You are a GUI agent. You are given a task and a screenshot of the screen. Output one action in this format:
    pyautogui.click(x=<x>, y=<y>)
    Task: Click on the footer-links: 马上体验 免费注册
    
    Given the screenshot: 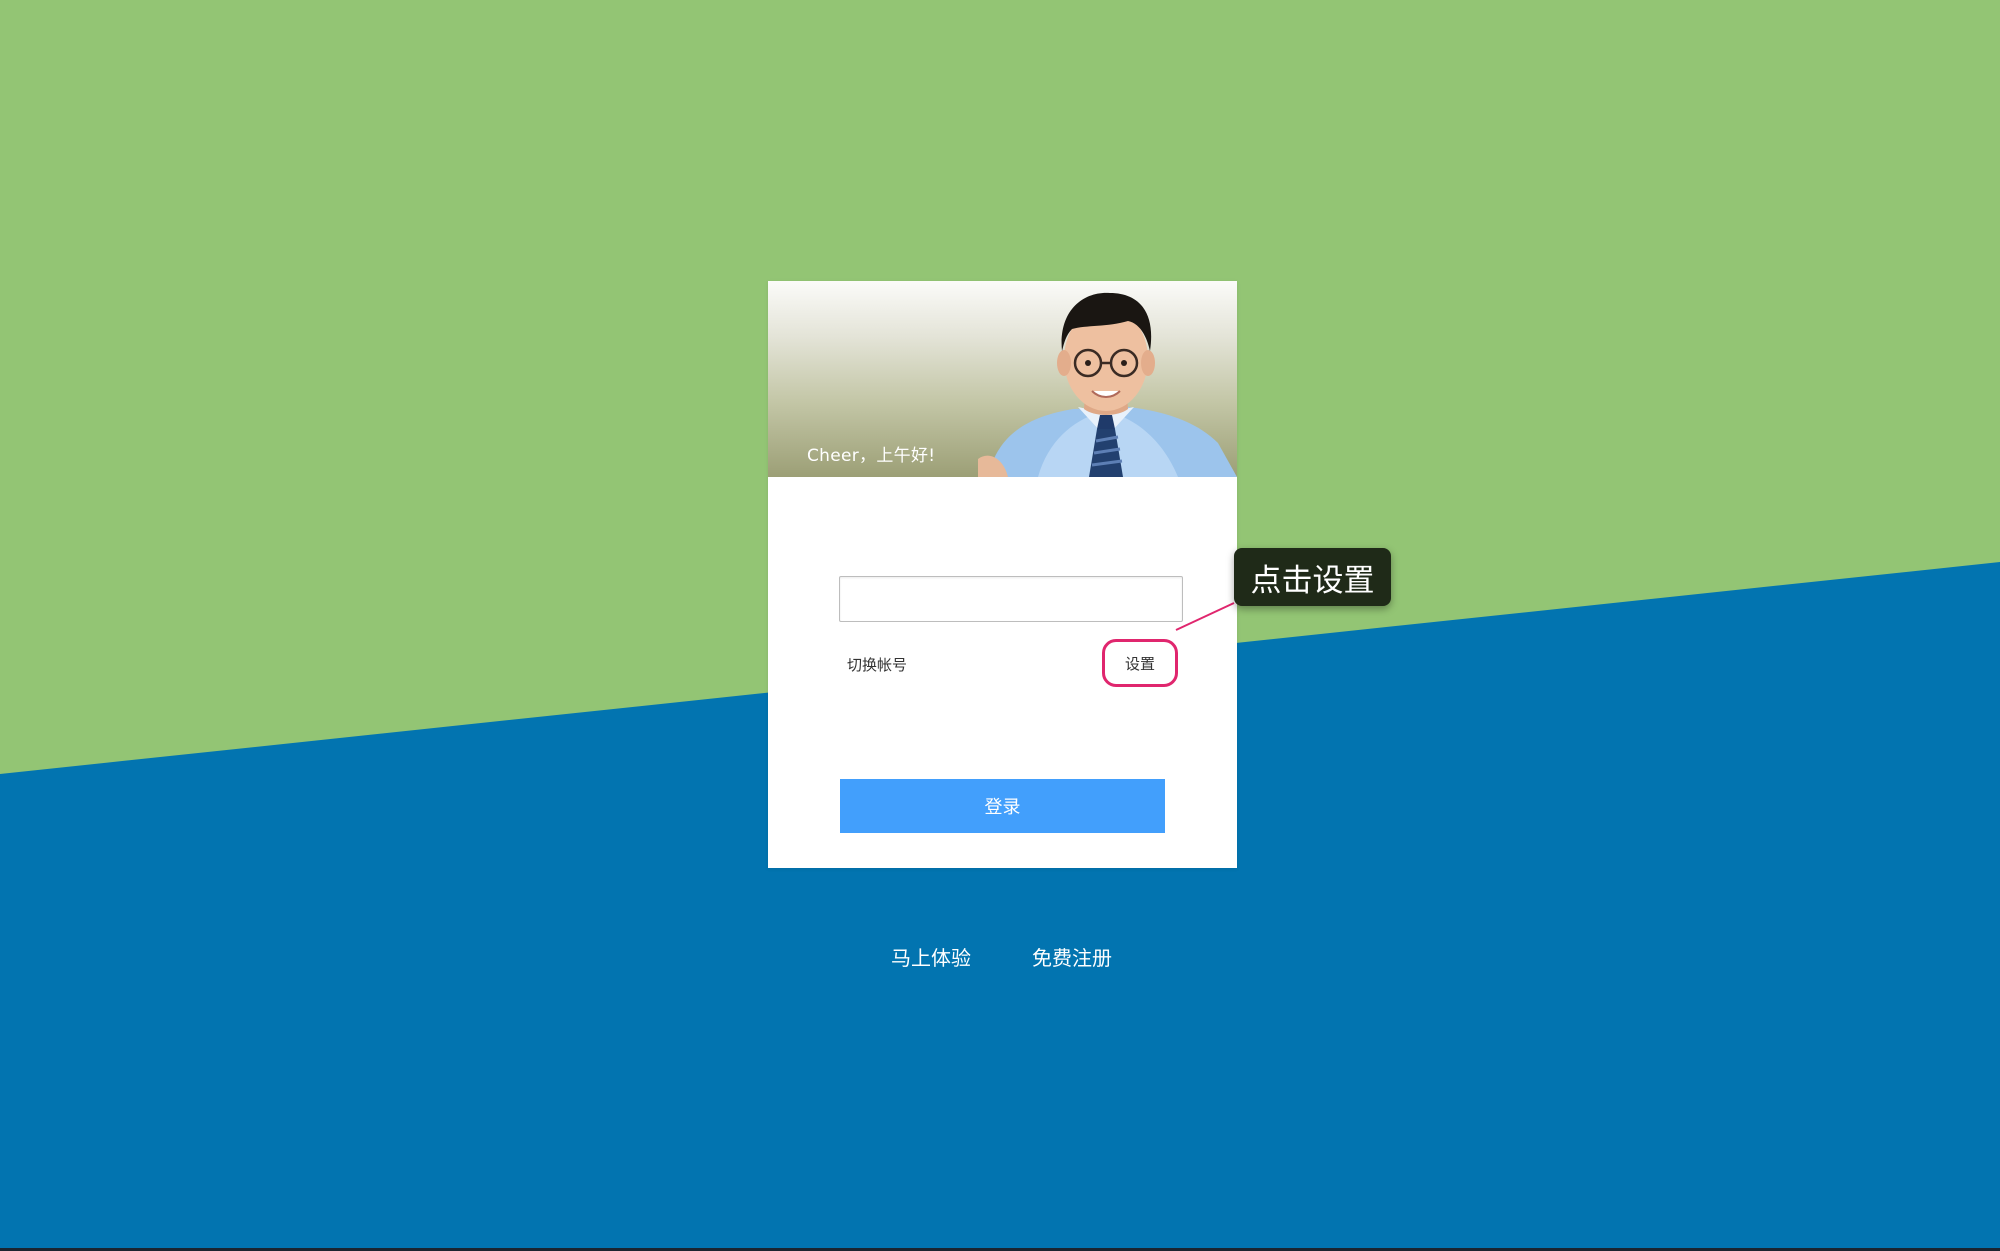 What is the action you would take?
    pyautogui.click(x=1000, y=957)
    